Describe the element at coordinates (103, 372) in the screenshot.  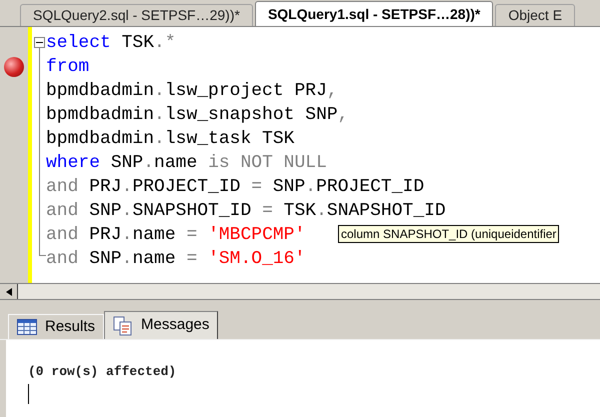
I see `messages-text: (0 row(s) affected)` at that location.